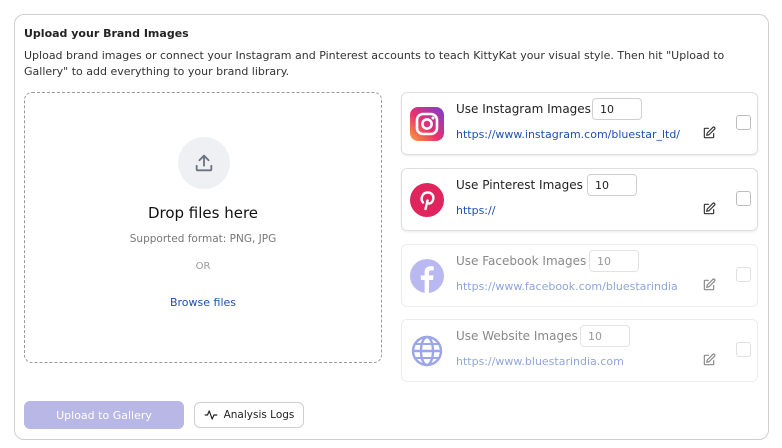 The image size is (782, 448). I want to click on analysis-logs-button: Analysis Logs, so click(249, 415).